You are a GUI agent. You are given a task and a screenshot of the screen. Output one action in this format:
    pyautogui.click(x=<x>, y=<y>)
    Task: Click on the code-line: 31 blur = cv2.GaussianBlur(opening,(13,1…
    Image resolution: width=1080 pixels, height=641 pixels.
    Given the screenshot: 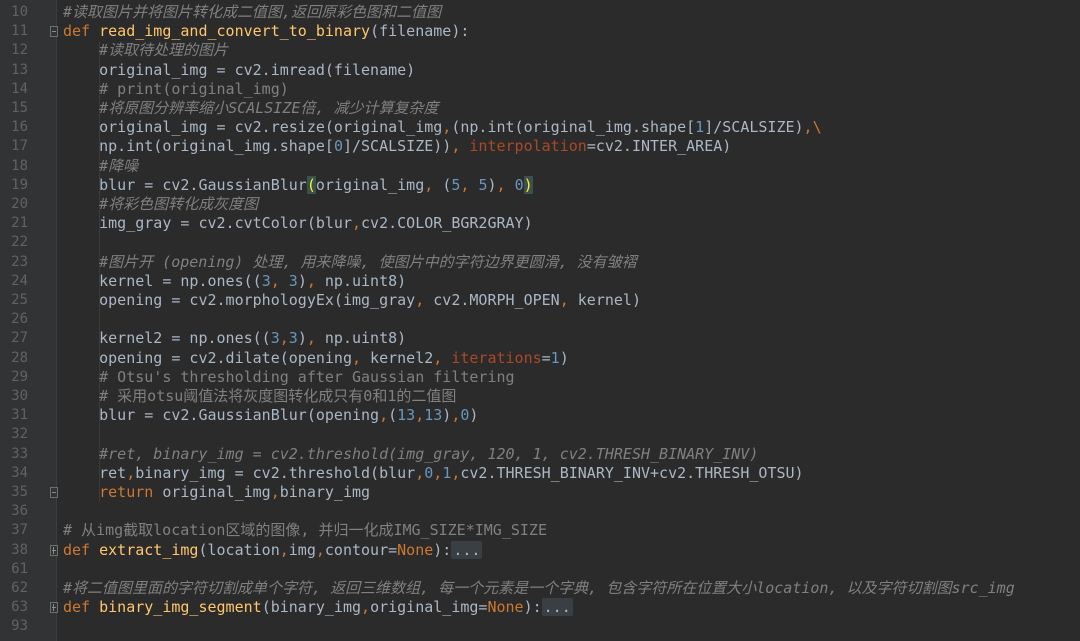 What is the action you would take?
    pyautogui.click(x=540, y=415)
    